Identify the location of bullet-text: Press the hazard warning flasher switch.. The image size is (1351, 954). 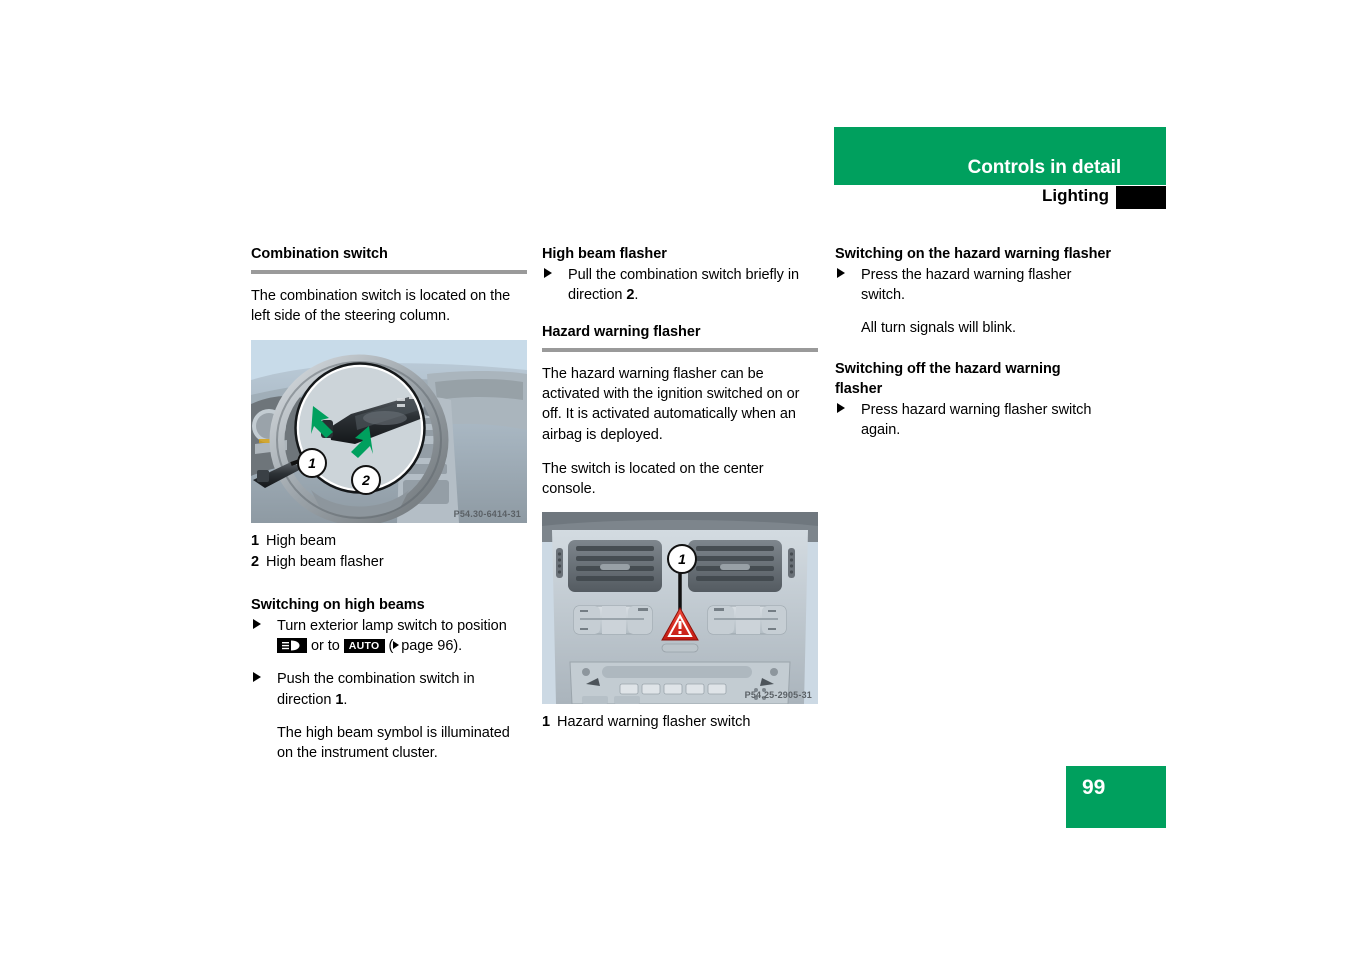
(966, 284).